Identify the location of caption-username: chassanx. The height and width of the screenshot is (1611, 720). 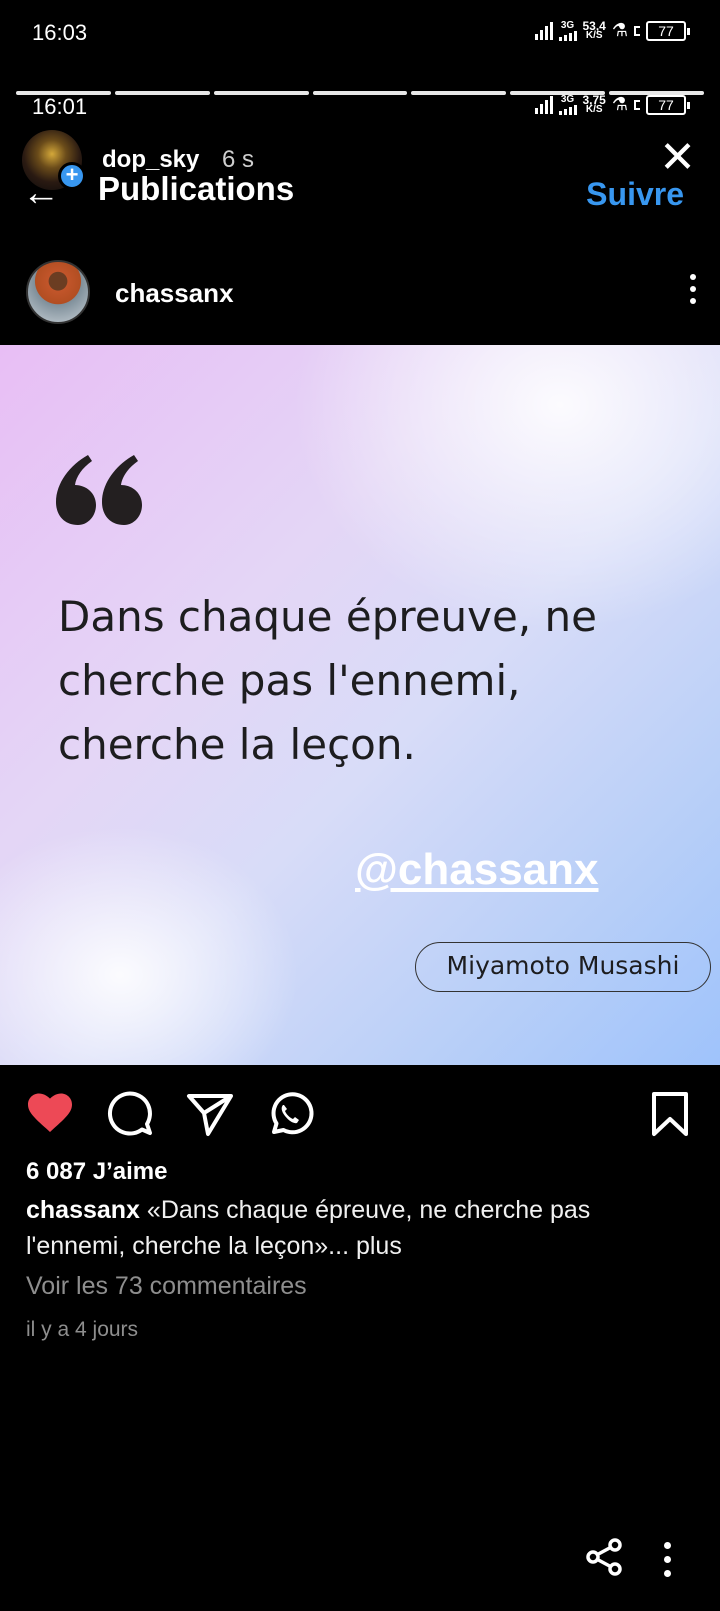
(83, 1210).